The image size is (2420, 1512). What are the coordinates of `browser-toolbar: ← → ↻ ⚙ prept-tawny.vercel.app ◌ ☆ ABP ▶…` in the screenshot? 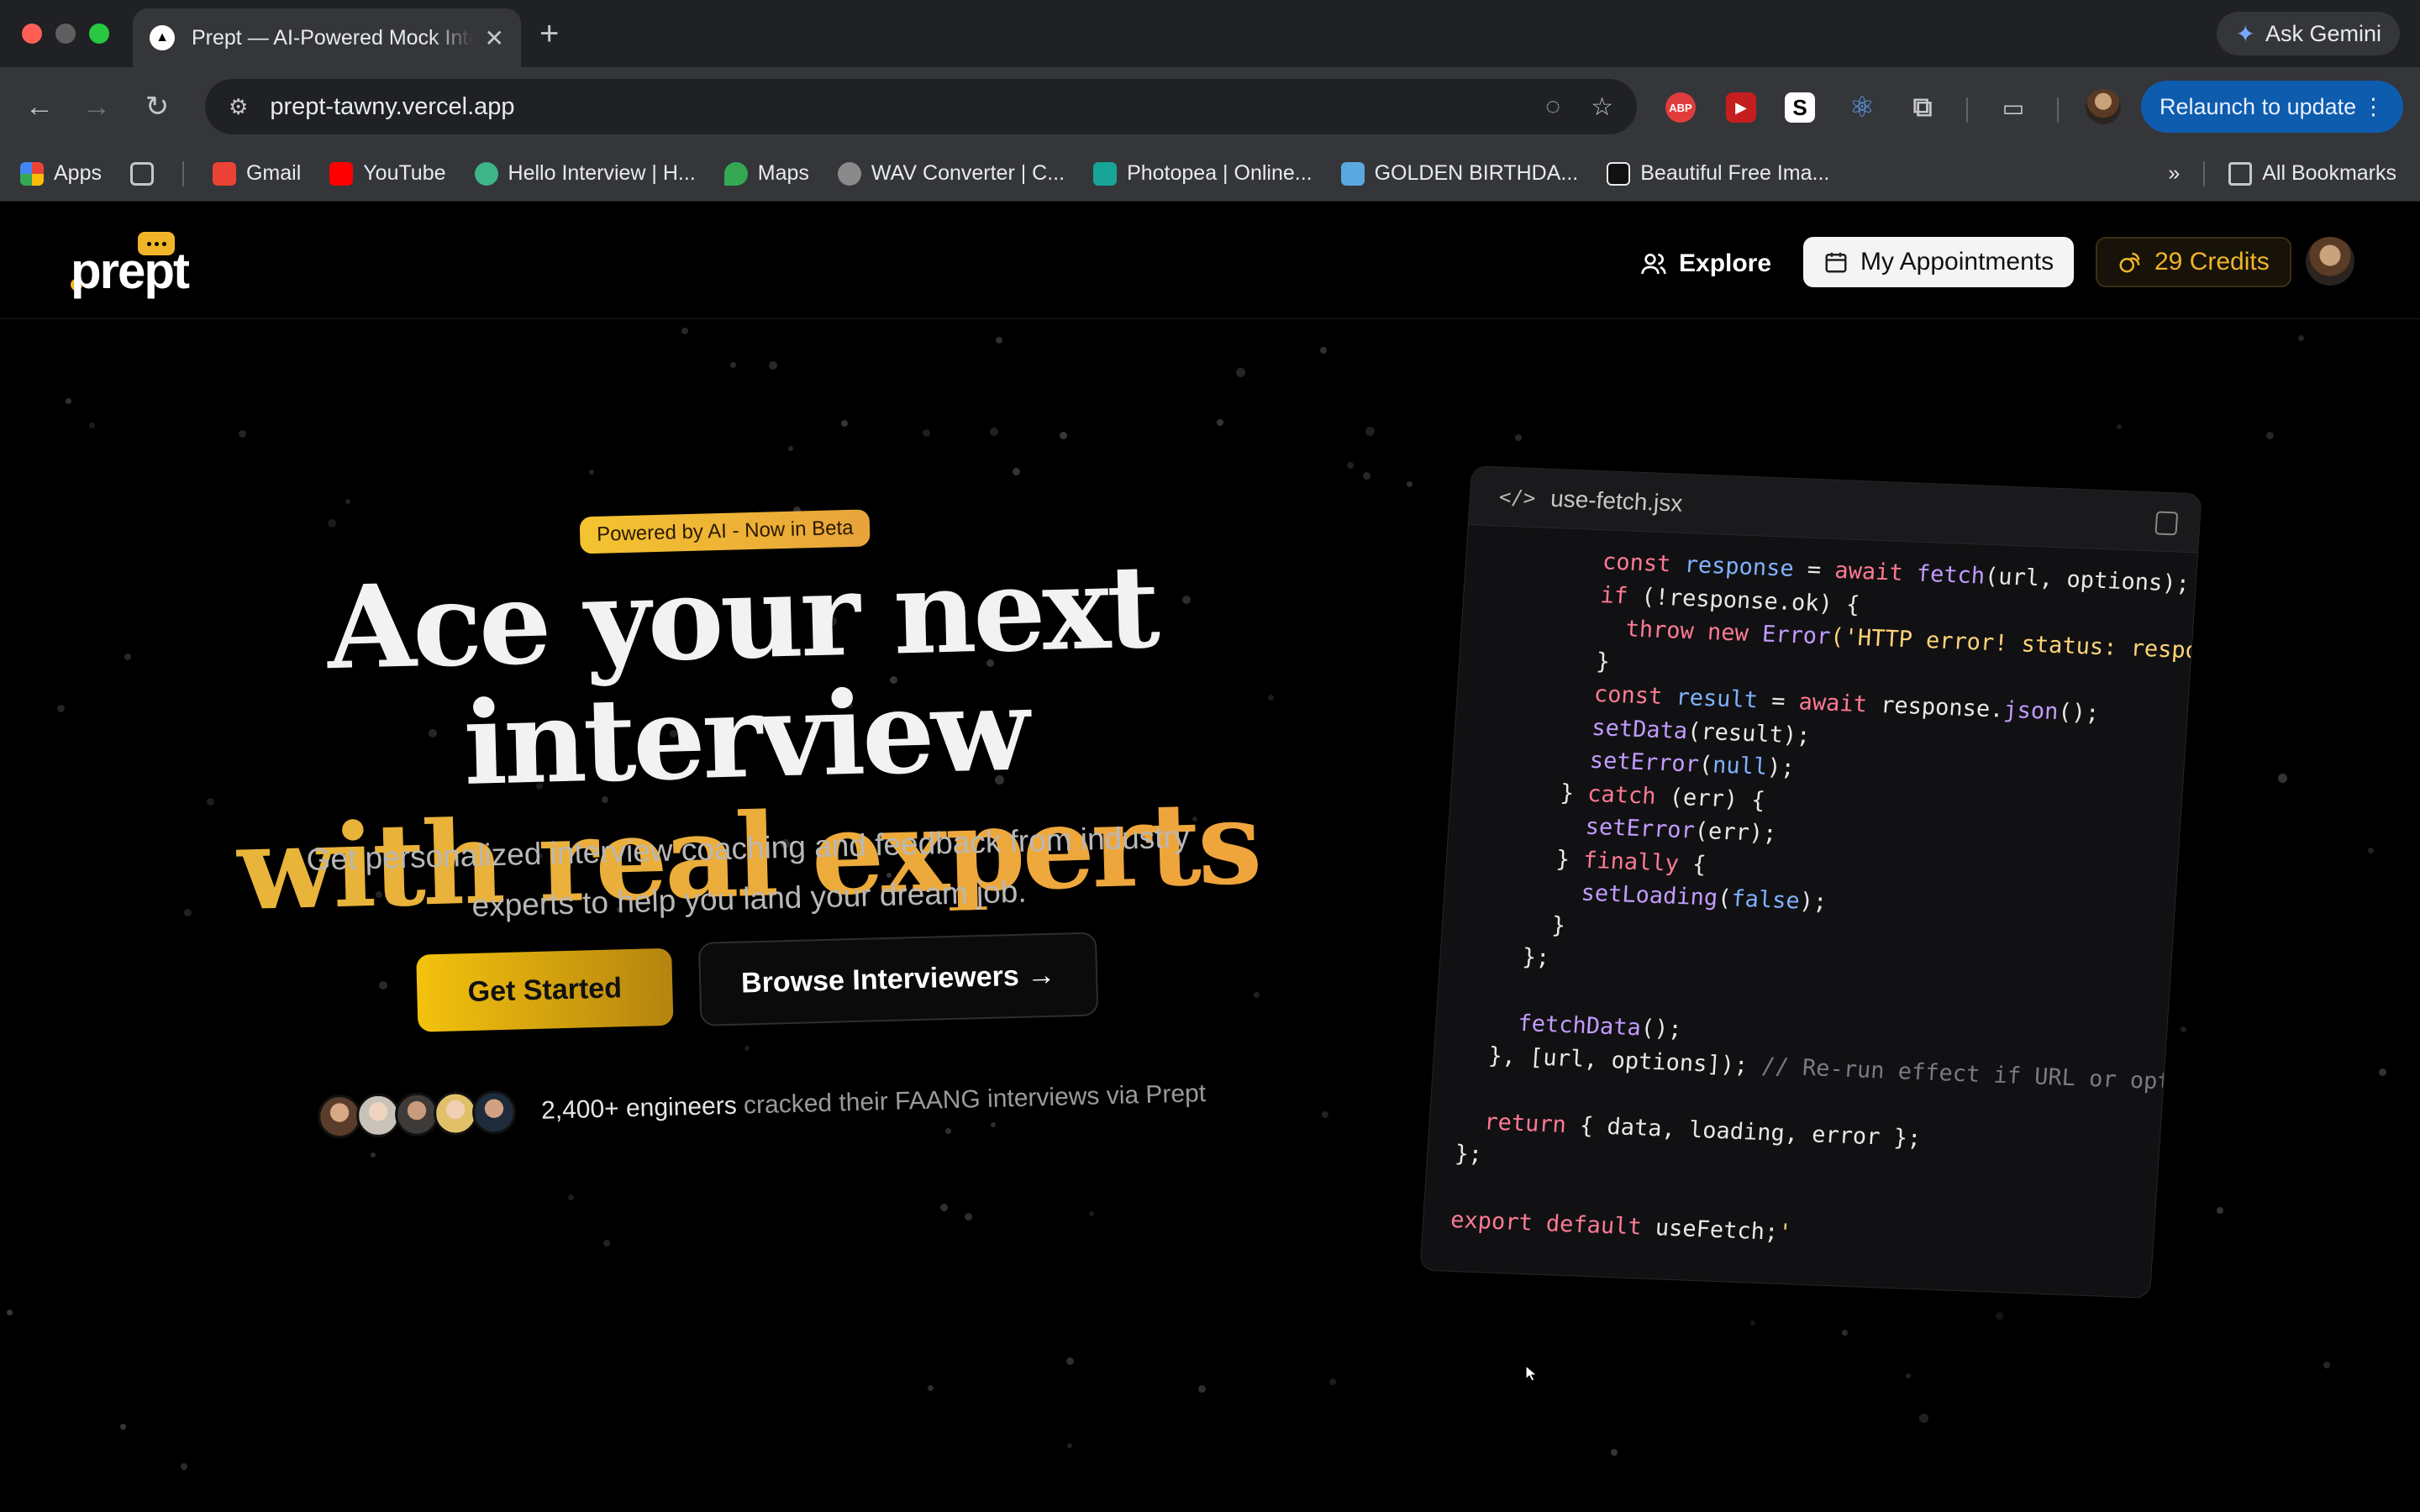 It's located at (1210, 106).